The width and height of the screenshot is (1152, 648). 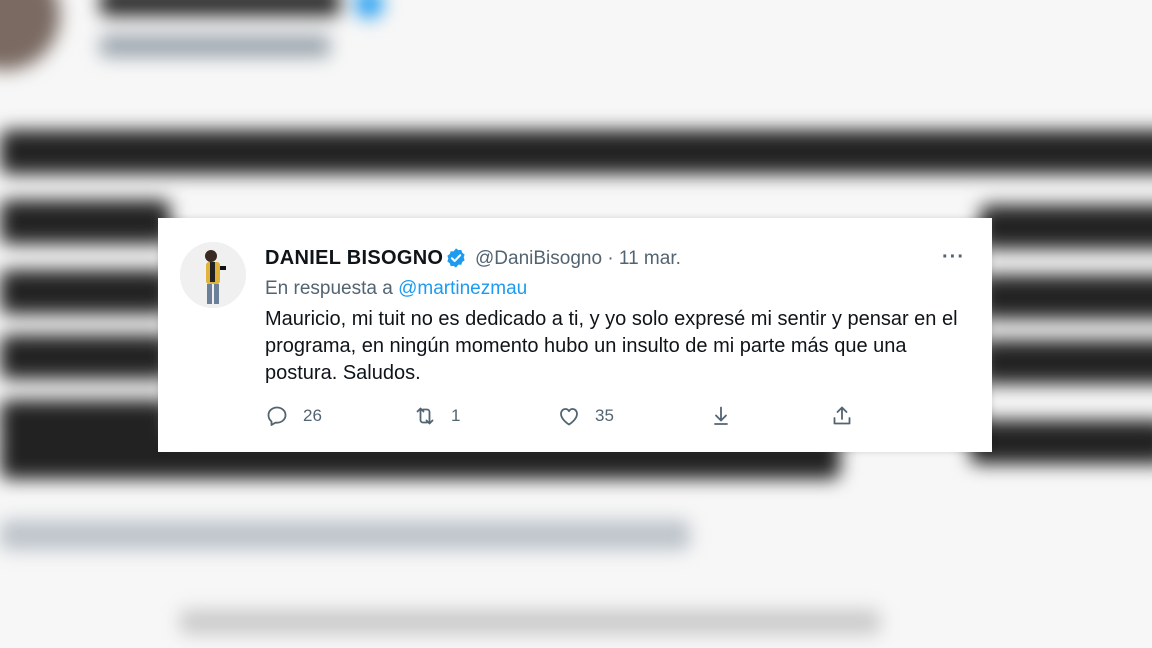 I want to click on author-name: DANIEL BISOGNO, so click(x=354, y=258).